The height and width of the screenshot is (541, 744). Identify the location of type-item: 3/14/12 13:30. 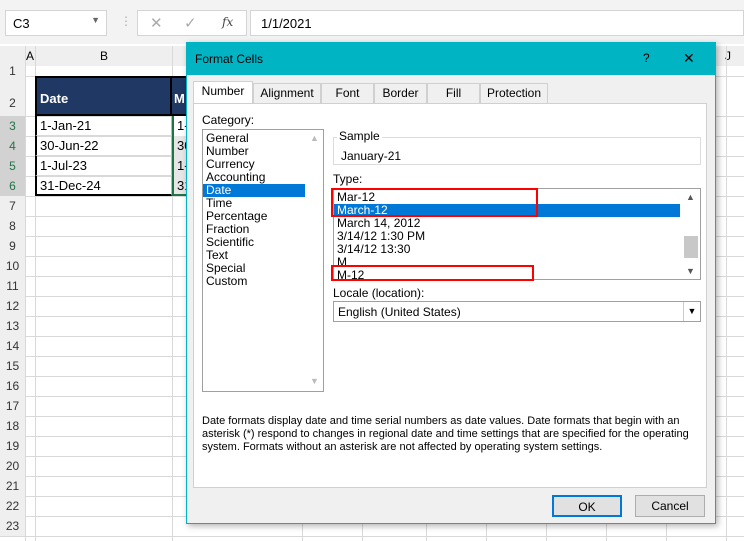
(507, 249).